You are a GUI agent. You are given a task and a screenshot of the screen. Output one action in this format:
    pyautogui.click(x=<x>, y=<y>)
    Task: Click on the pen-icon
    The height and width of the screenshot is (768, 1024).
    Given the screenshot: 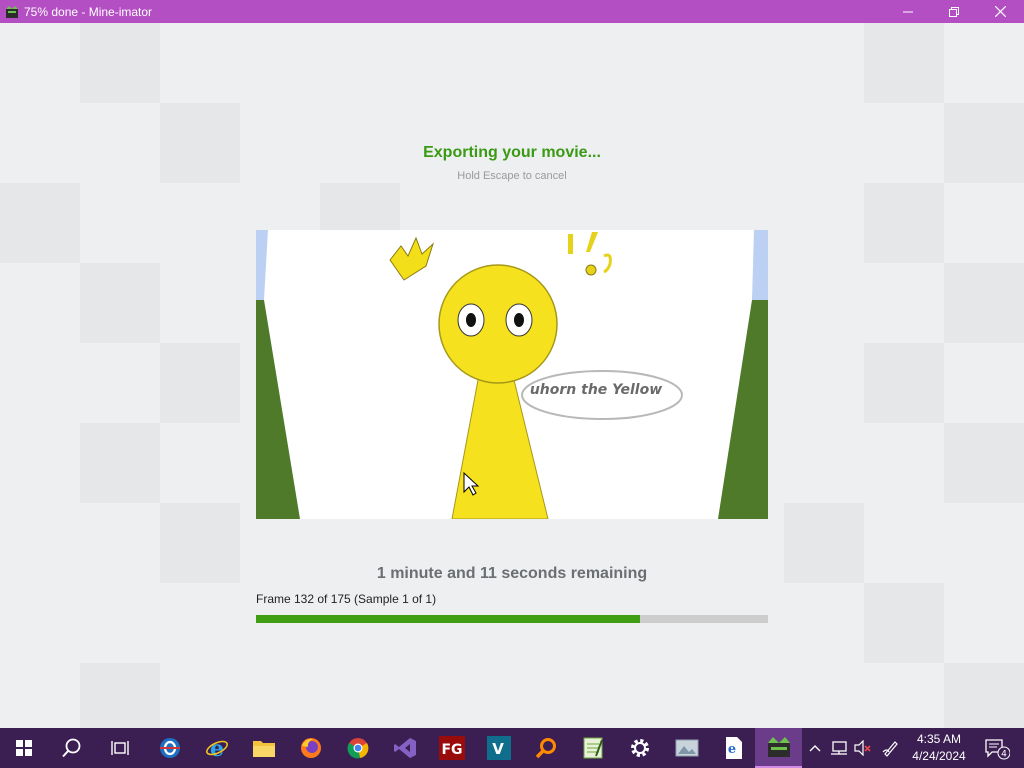 What is the action you would take?
    pyautogui.click(x=890, y=749)
    